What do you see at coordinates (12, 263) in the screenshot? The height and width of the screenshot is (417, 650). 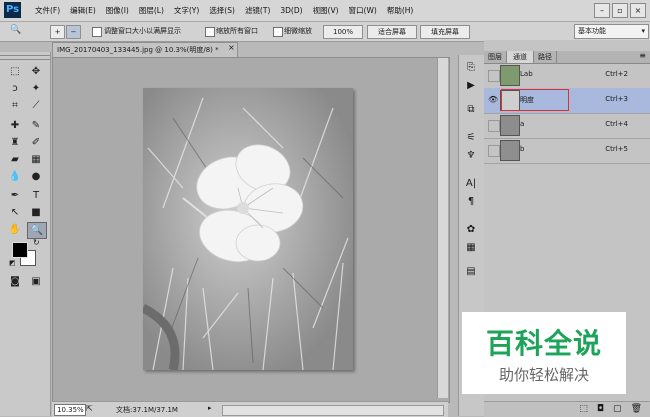 I see `default-colors-icon: ◩` at bounding box center [12, 263].